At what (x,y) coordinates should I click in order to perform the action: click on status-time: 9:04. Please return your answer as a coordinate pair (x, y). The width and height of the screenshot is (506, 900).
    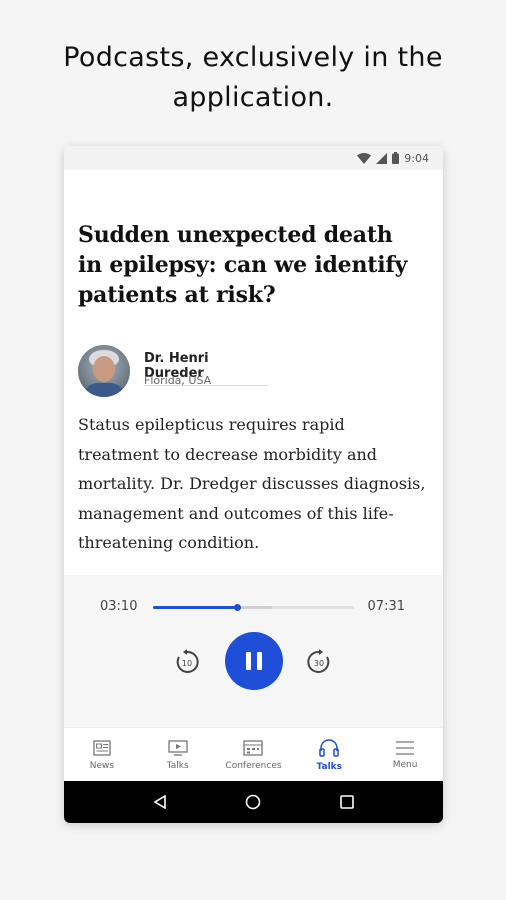
    Looking at the image, I should click on (416, 158).